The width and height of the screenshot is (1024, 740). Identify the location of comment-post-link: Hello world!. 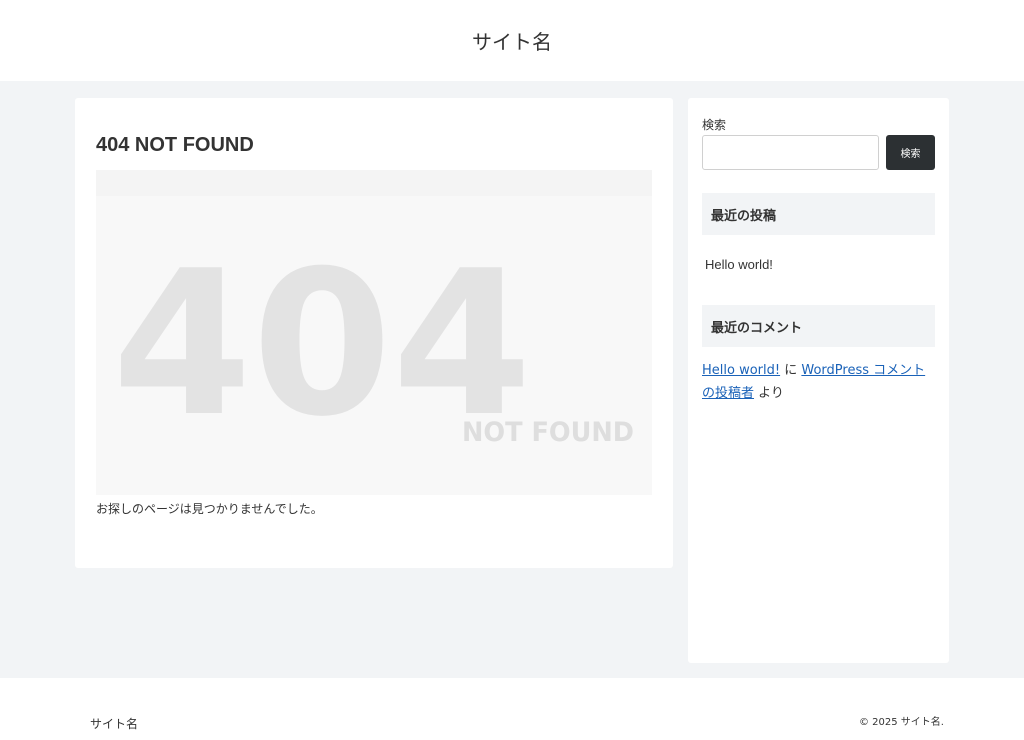
(741, 370).